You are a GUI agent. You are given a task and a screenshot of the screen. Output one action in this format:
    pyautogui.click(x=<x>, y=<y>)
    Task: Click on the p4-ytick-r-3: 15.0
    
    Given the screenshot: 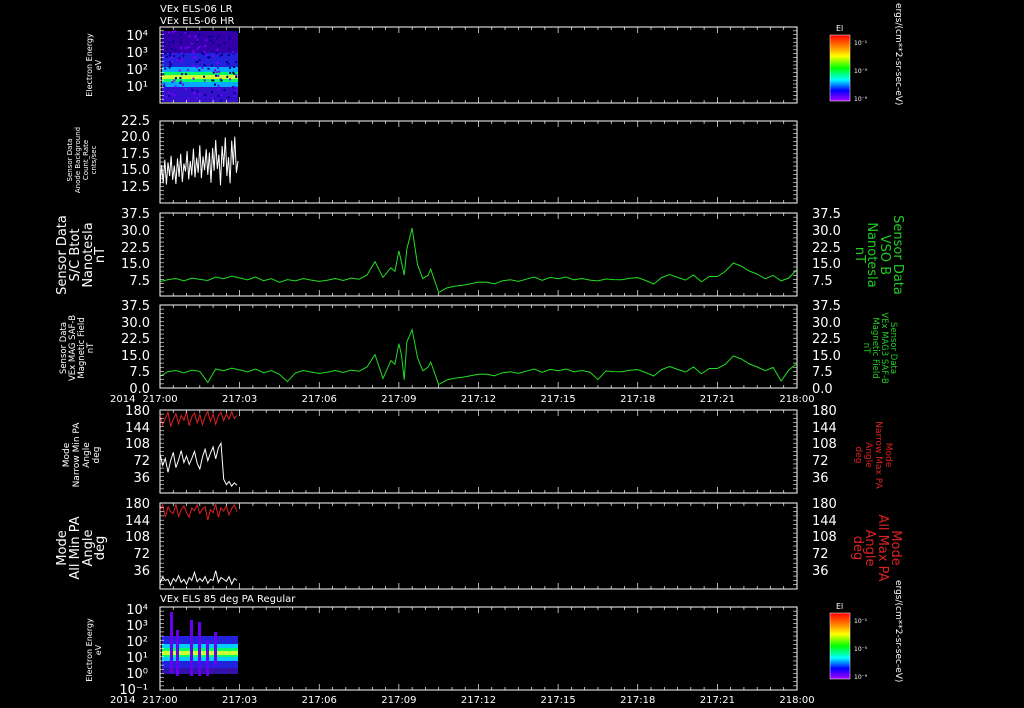 What is the action you would take?
    pyautogui.click(x=826, y=356)
    